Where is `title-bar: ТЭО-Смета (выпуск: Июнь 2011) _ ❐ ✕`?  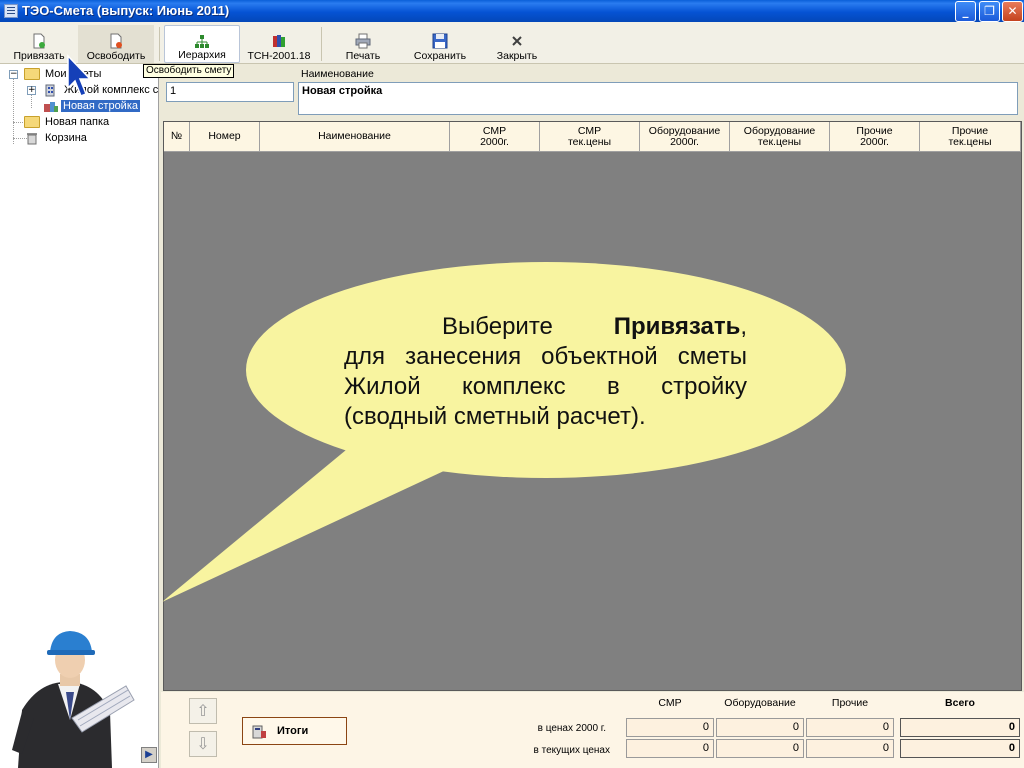 title-bar: ТЭО-Смета (выпуск: Июнь 2011) _ ❐ ✕ is located at coordinates (512, 11).